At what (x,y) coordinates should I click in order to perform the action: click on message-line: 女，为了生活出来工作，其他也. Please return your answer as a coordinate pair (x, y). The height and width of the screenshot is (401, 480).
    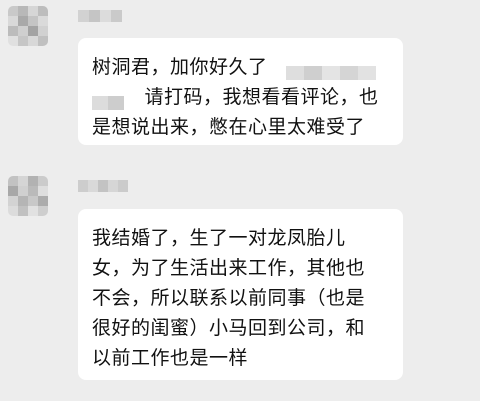
    Looking at the image, I should click on (229, 268).